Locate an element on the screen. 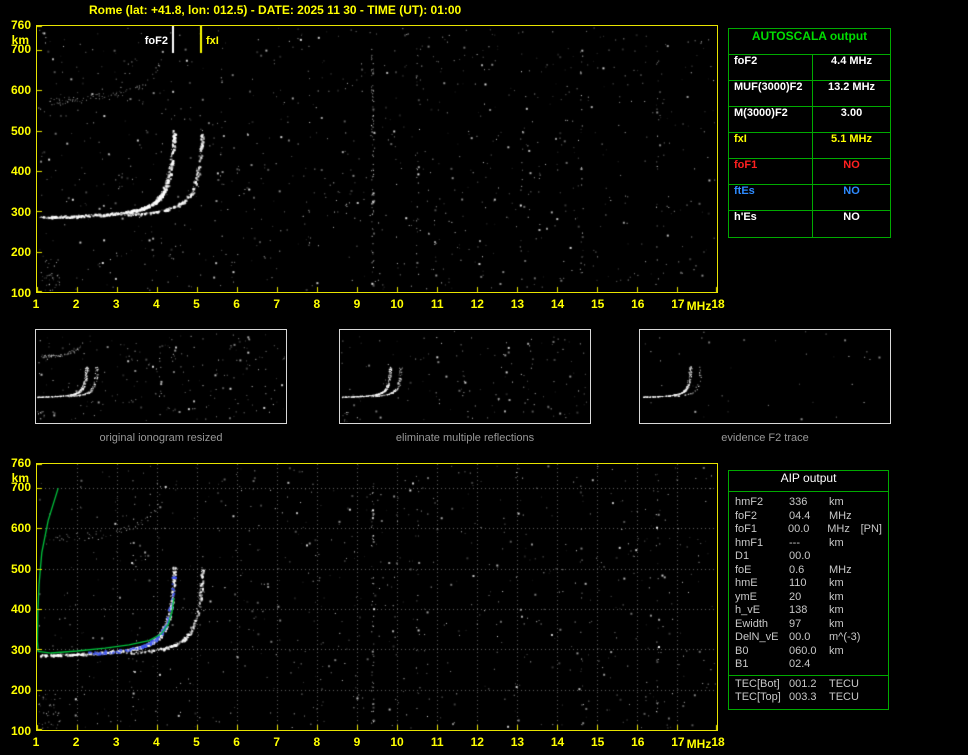 The width and height of the screenshot is (968, 755). aip-param-value: 003.3 is located at coordinates (803, 697).